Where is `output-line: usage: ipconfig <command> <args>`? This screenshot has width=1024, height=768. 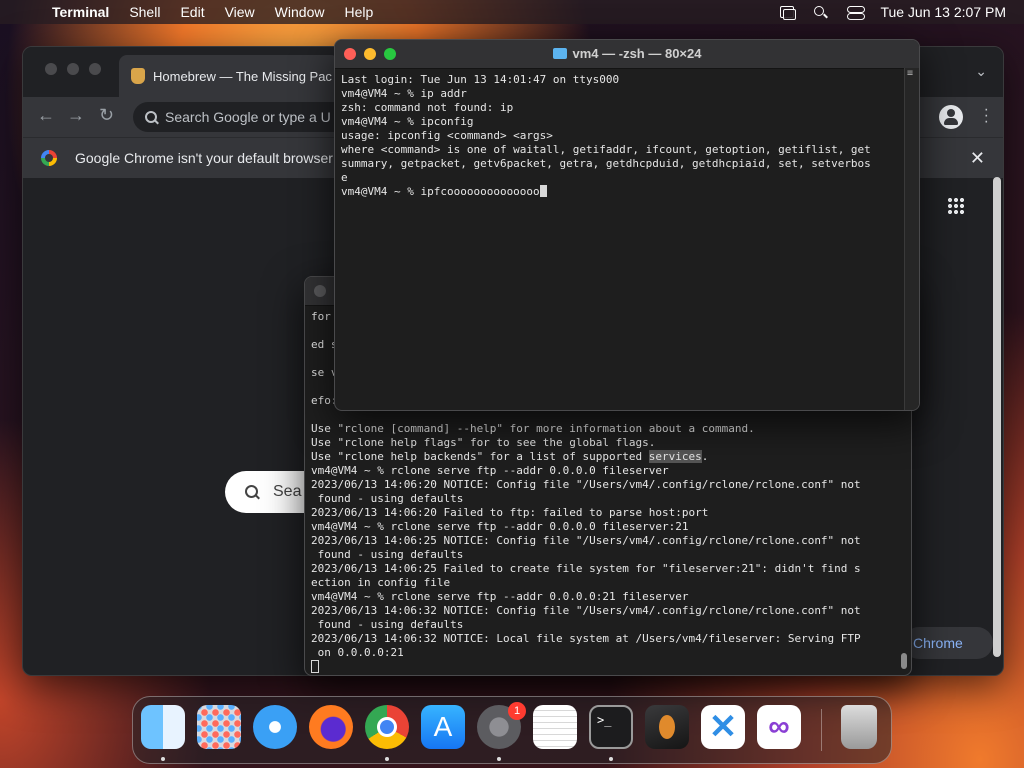 output-line: usage: ipconfig <command> <args> is located at coordinates (447, 135).